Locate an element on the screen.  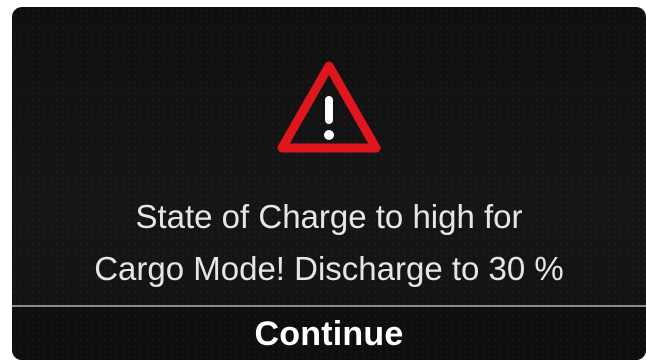
alert-message-line-1: State of Charge to high for is located at coordinates (329, 216).